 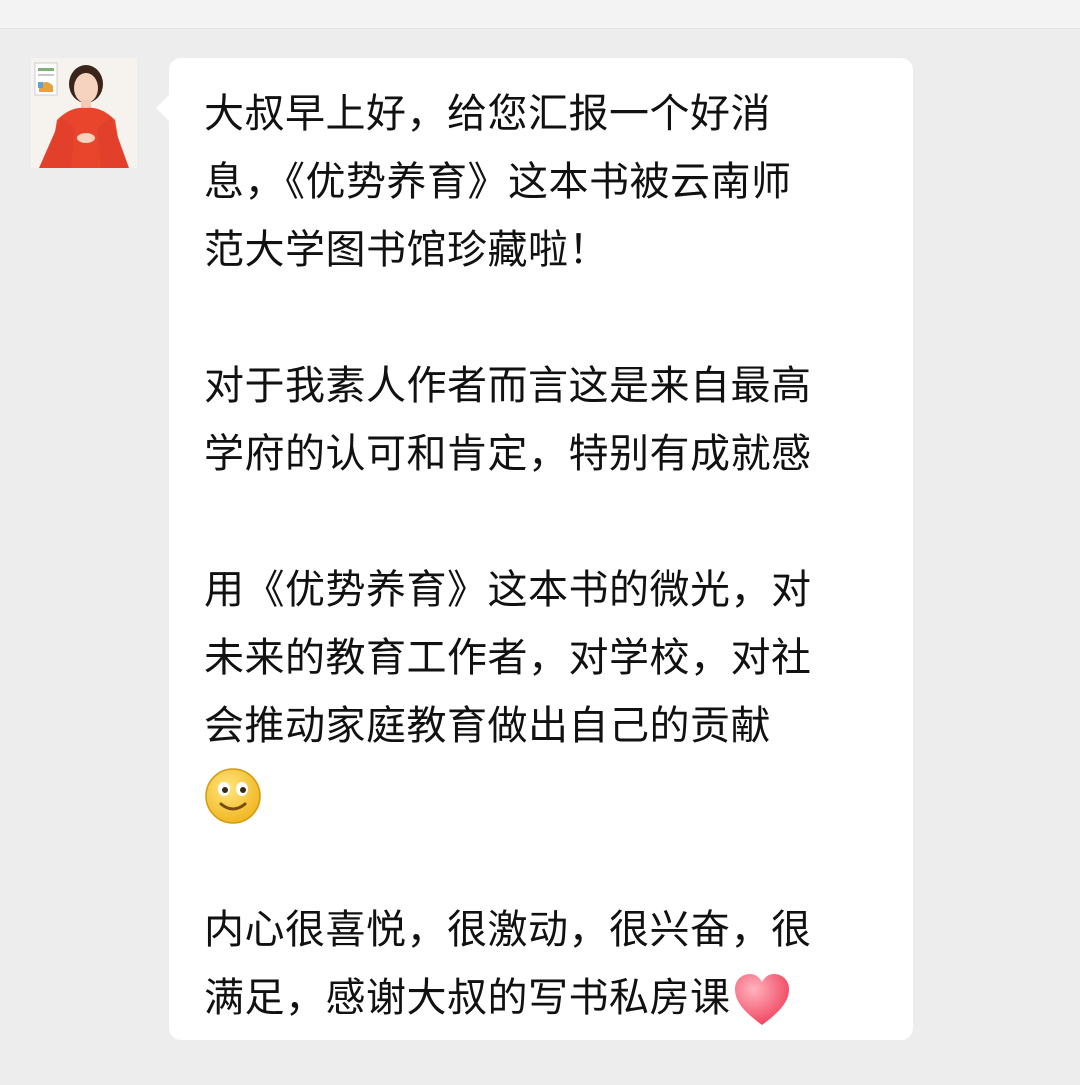 I want to click on emoji-line, so click(x=549, y=794).